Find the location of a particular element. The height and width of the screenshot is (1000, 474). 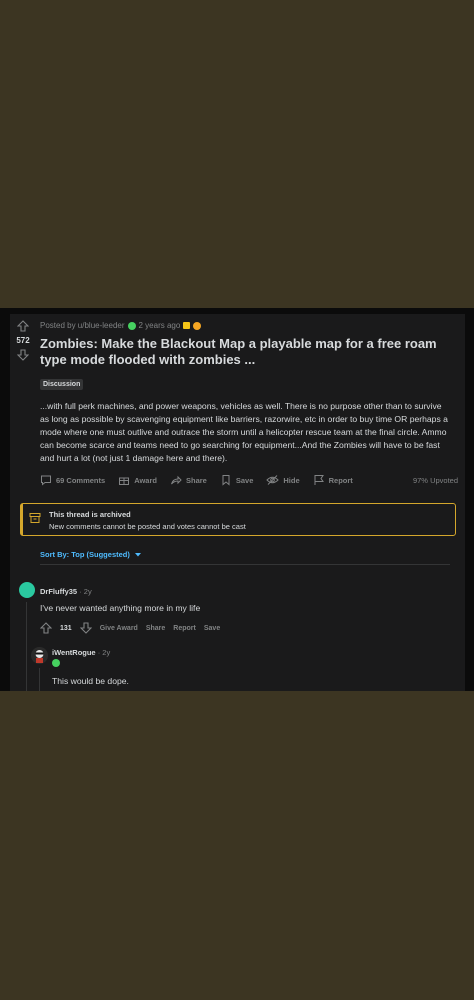

save-label: Save is located at coordinates (244, 480).